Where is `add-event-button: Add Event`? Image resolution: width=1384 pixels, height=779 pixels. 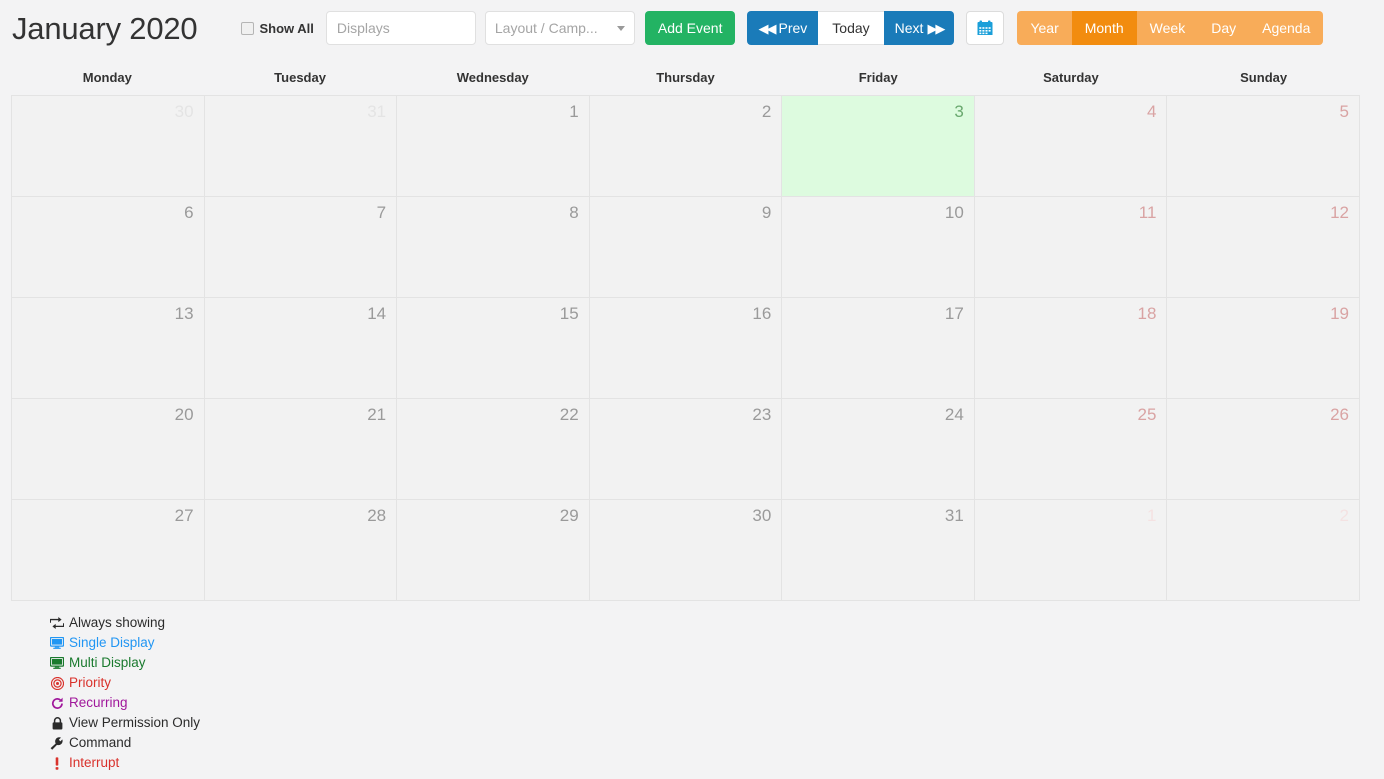 add-event-button: Add Event is located at coordinates (690, 28).